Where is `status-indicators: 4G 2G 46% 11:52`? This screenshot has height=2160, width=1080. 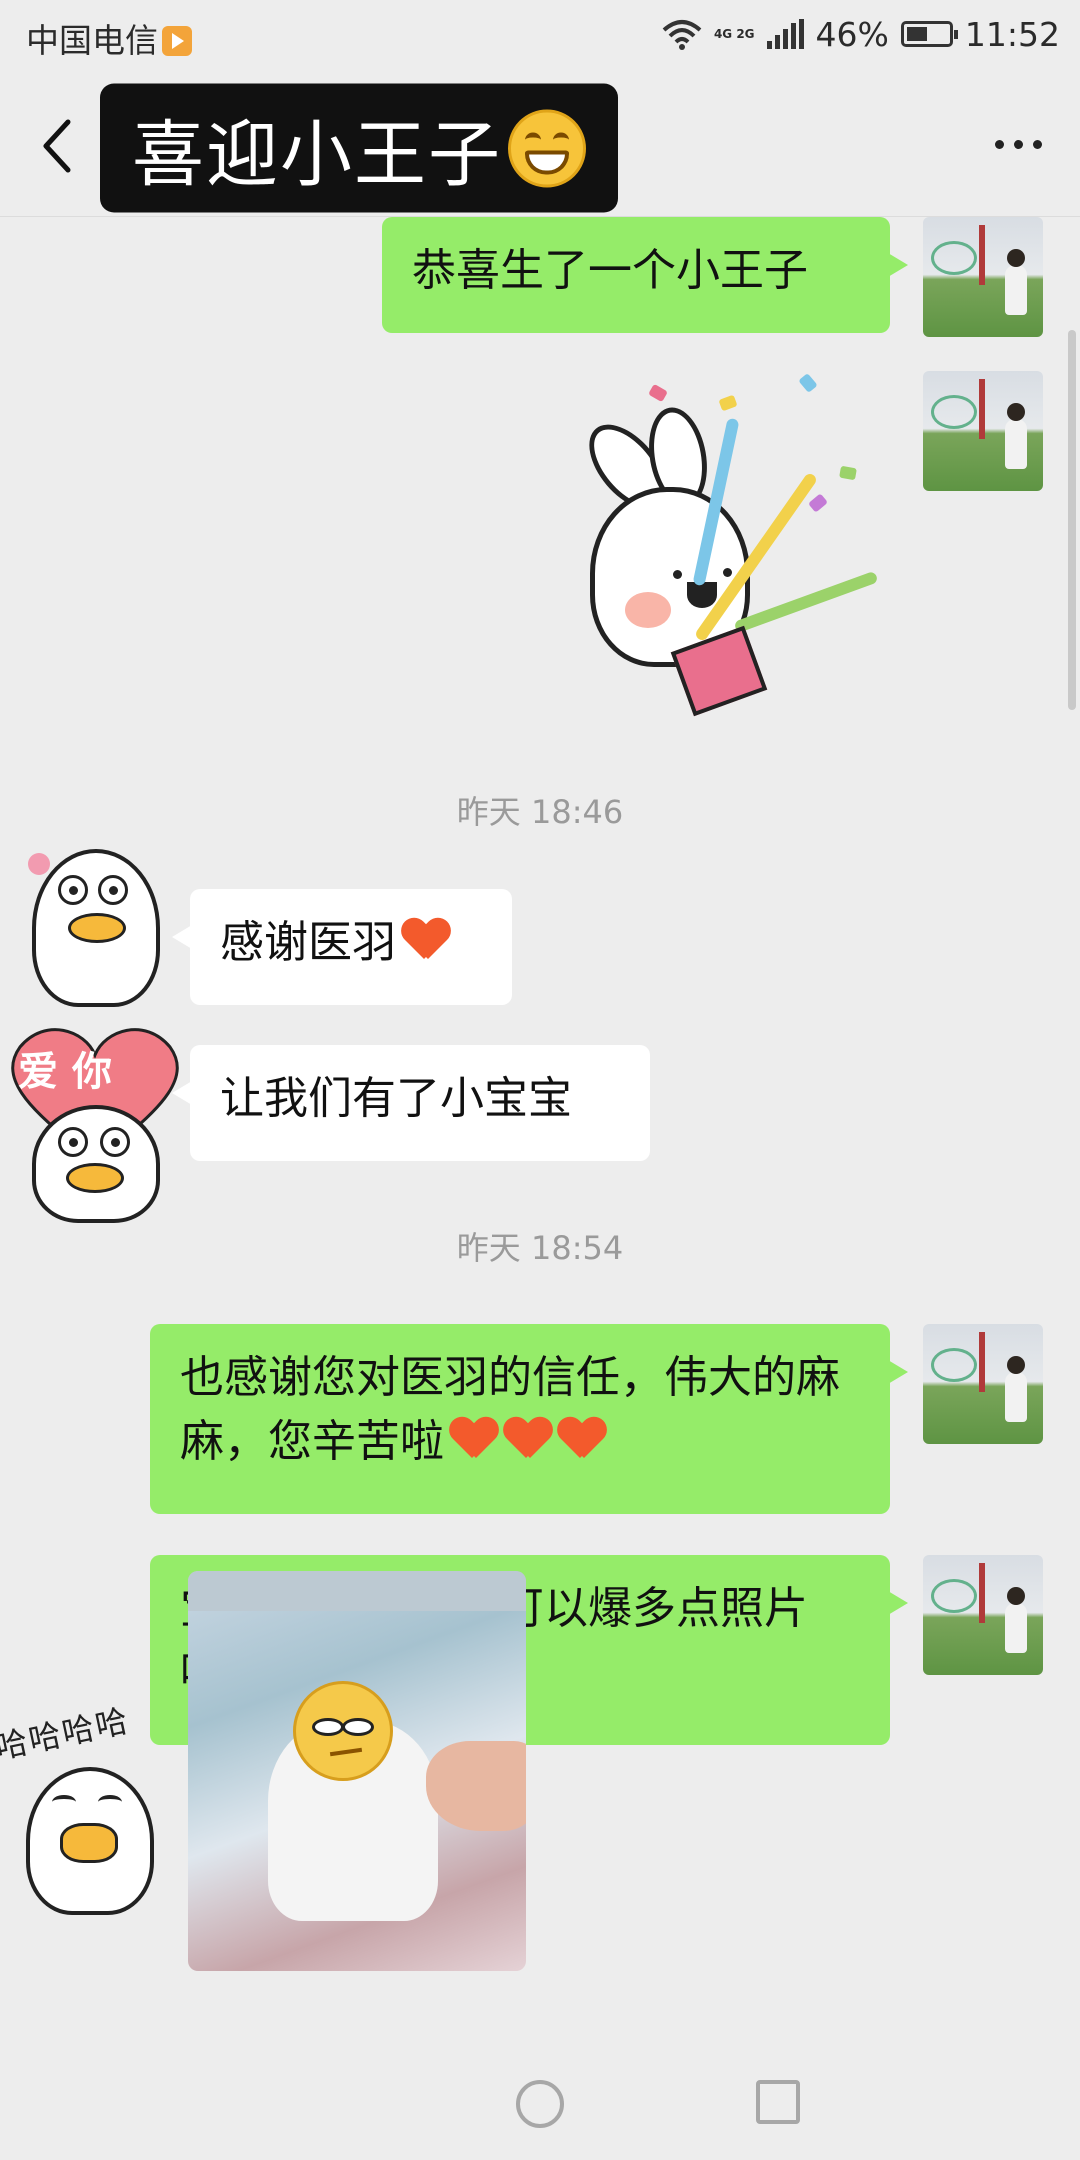 status-indicators: 4G 2G 46% 11:52 is located at coordinates (861, 34).